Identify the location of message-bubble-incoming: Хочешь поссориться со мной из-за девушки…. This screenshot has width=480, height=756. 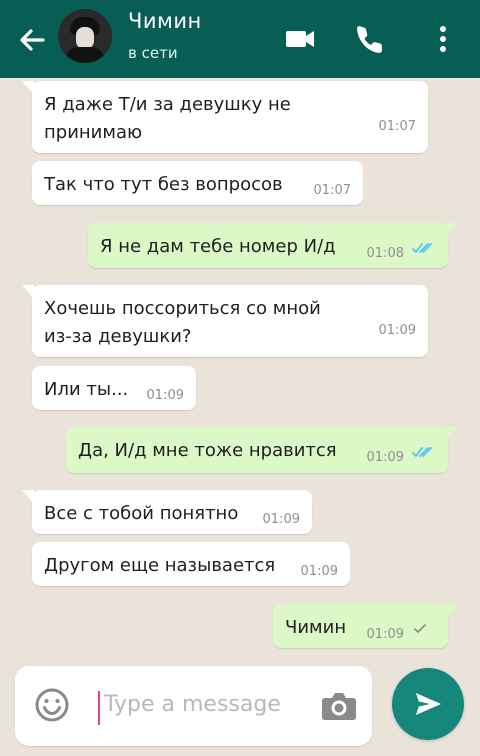
(225, 321).